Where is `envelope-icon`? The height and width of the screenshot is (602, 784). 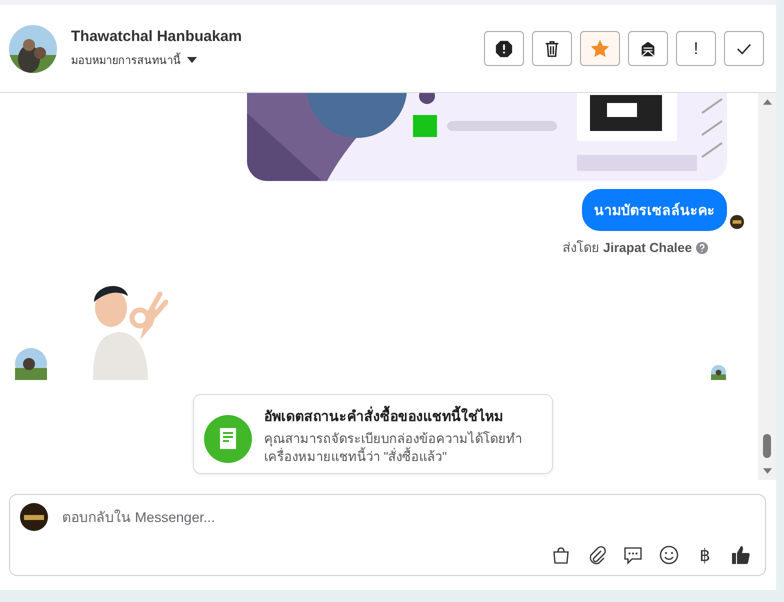
envelope-icon is located at coordinates (648, 49).